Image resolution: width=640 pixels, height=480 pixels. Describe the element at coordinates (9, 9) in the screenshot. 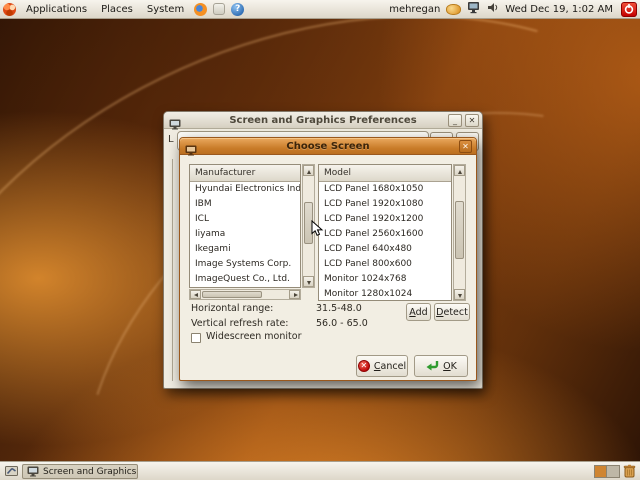

I see `ubuntu-logo-icon` at that location.